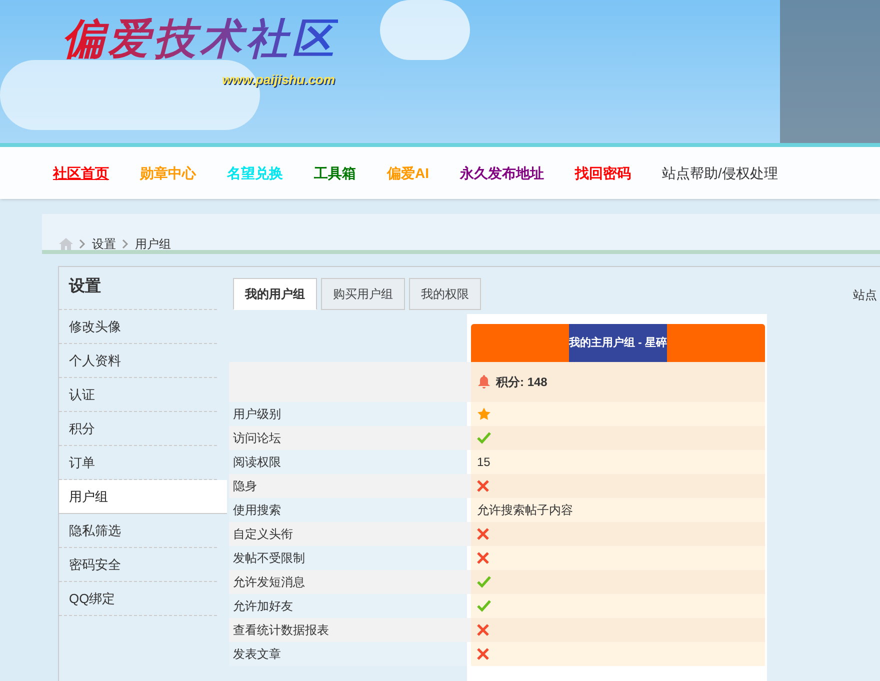  Describe the element at coordinates (81, 173) in the screenshot. I see `nav-link: 社区首页` at that location.